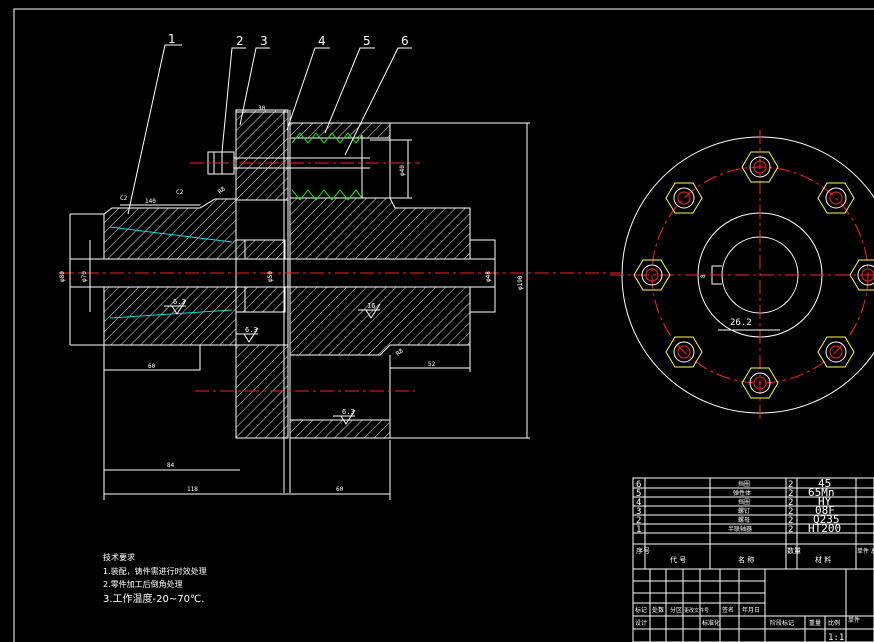 The width and height of the screenshot is (874, 642). What do you see at coordinates (746, 559) in the screenshot?
I see `bom-header-name: 名 称` at bounding box center [746, 559].